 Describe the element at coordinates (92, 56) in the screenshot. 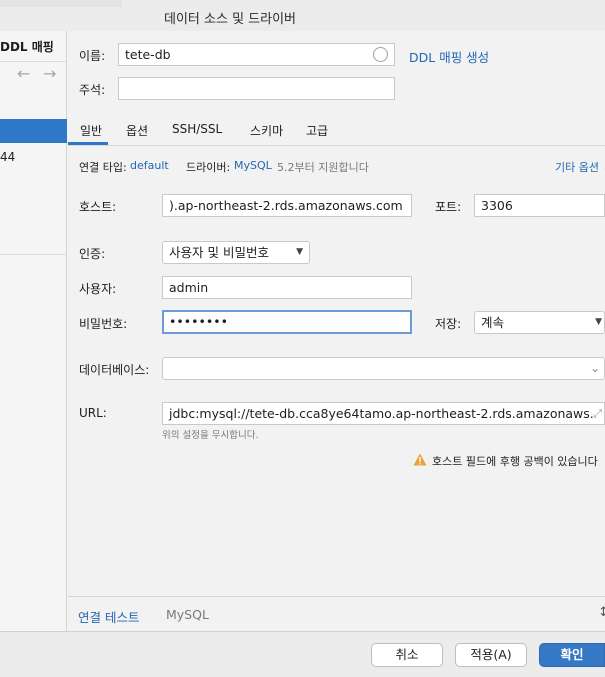

I see `name-label: 이름:` at that location.